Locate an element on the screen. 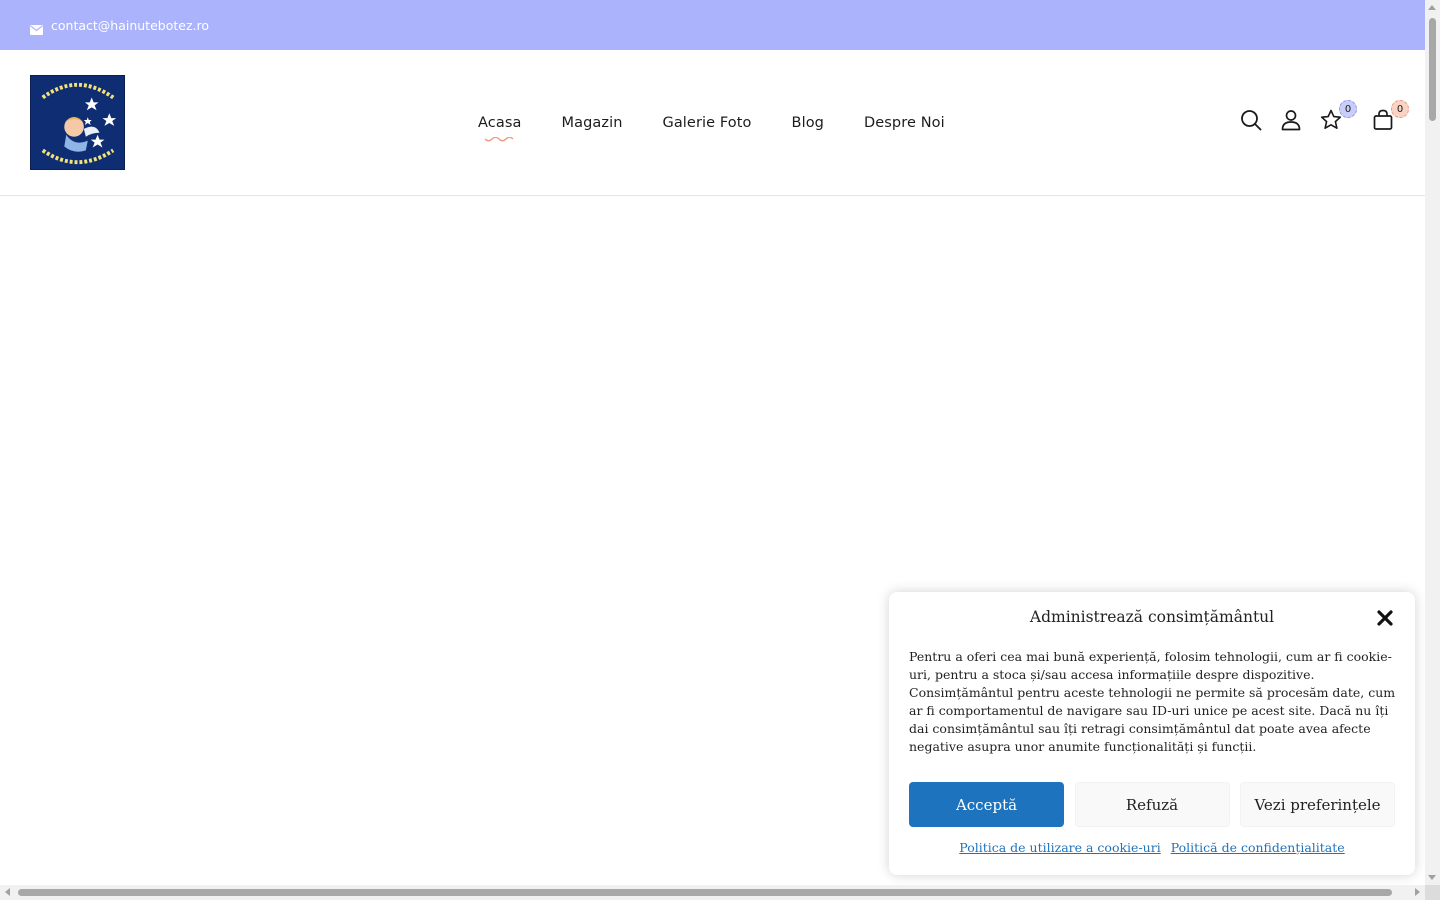 The height and width of the screenshot is (900, 1440). deny-button: Refuză is located at coordinates (1152, 804).